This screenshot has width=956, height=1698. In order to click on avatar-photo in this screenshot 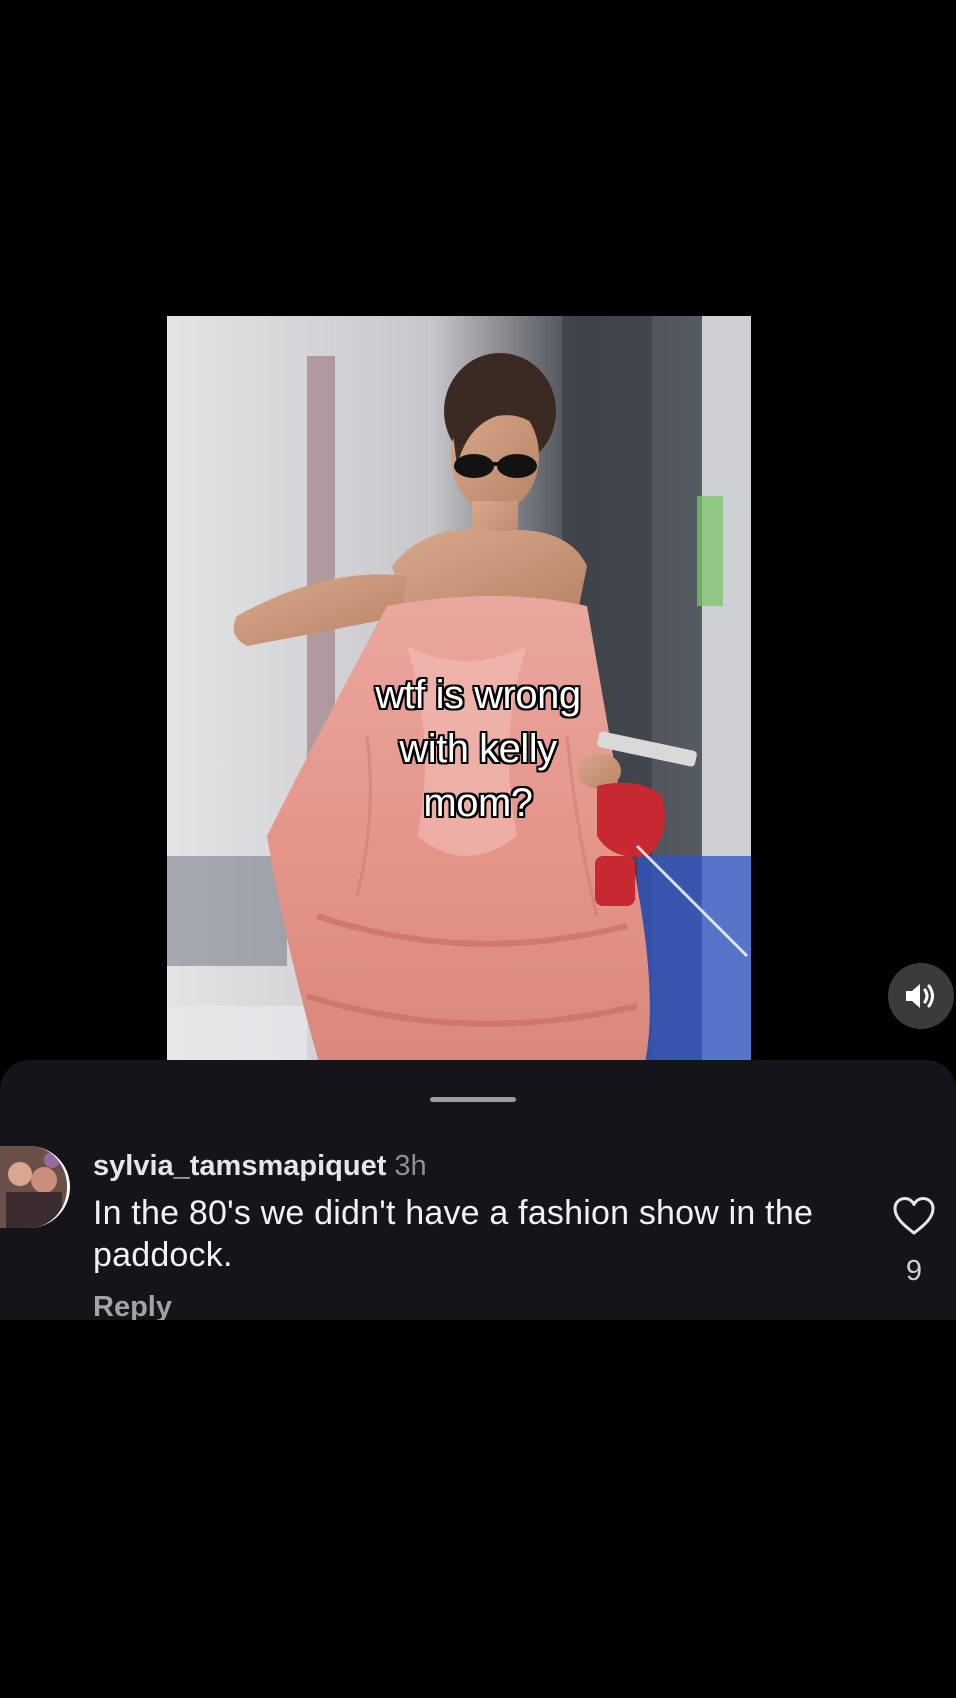, I will do `click(33, 1187)`.